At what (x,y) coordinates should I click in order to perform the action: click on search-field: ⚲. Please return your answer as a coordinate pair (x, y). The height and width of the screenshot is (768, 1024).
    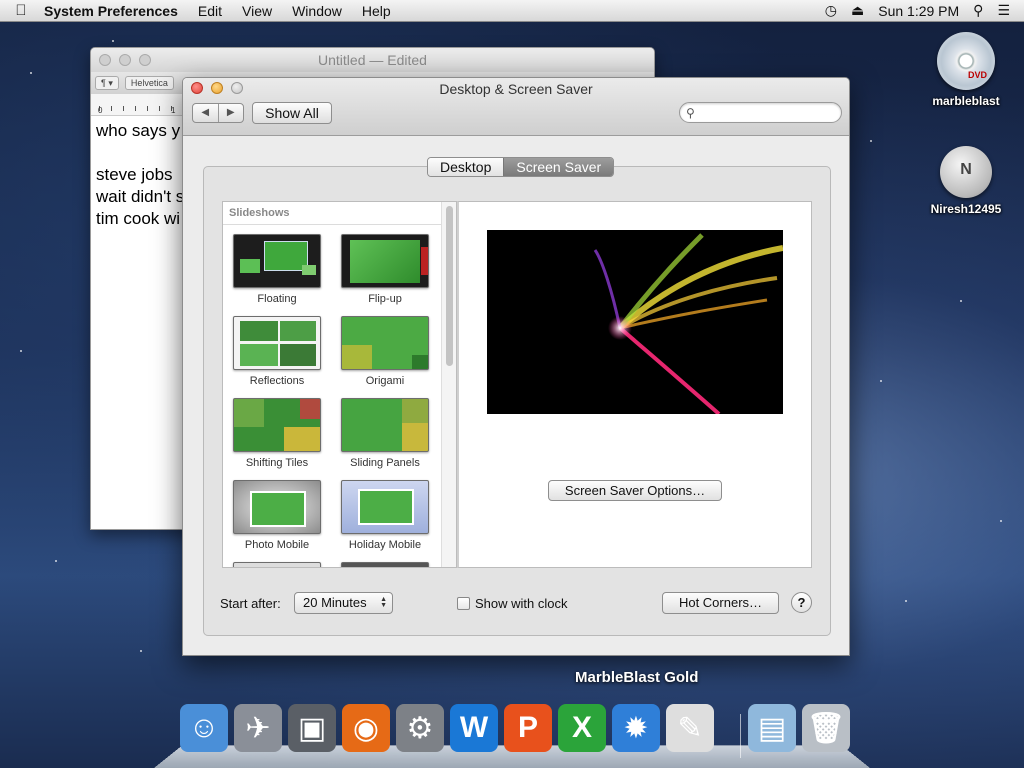
    Looking at the image, I should click on (760, 112).